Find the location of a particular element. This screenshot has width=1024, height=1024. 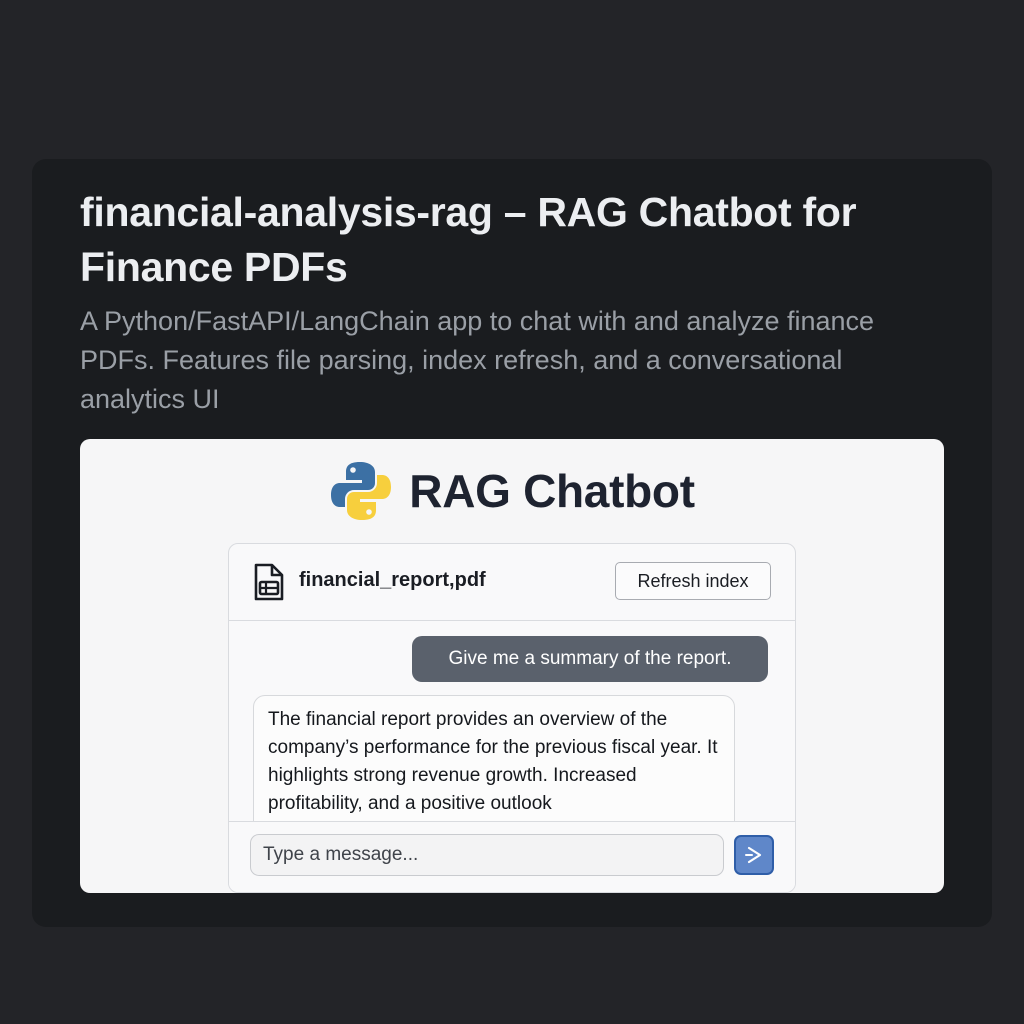

python-logo-icon is located at coordinates (361, 491).